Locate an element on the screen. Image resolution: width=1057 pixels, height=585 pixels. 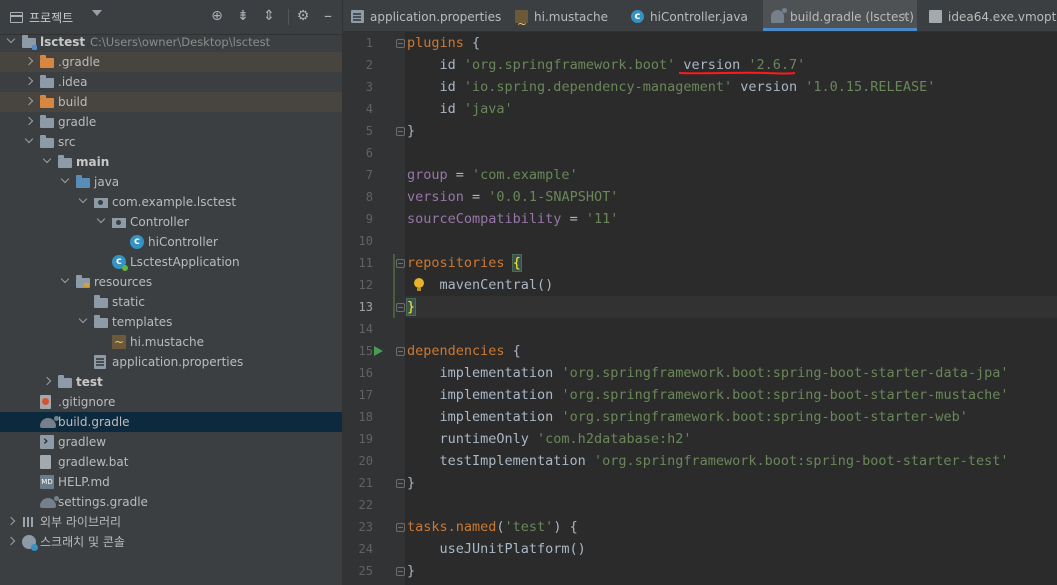
close-tab-icon: ✕ is located at coordinates (905, 15).